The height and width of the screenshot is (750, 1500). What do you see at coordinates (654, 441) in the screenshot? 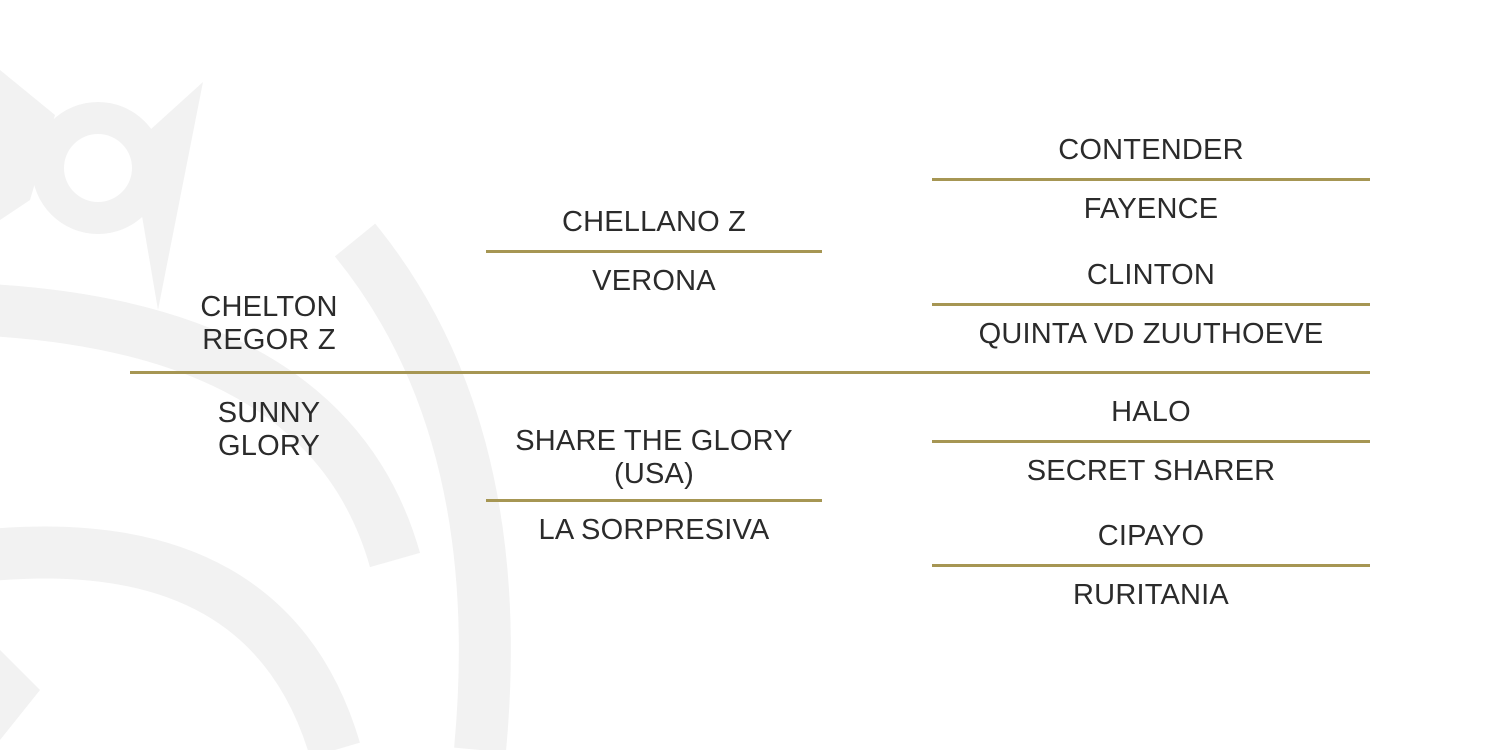
I see `dam-sire-name-line1: SHARE THE GLORY` at bounding box center [654, 441].